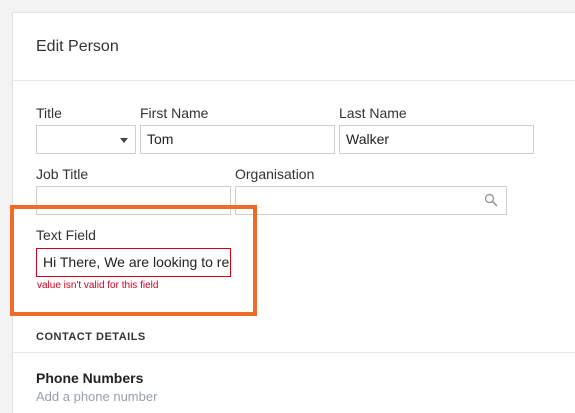 The image size is (575, 413). I want to click on chevron-down-icon, so click(124, 140).